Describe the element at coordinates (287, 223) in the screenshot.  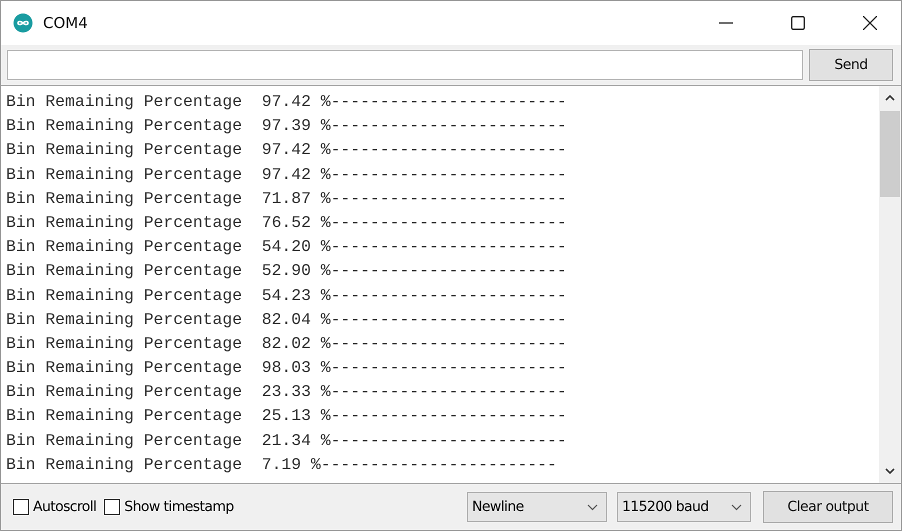
I see `output-line: Bin Remaining Percentage 76.52 %------------------------` at that location.